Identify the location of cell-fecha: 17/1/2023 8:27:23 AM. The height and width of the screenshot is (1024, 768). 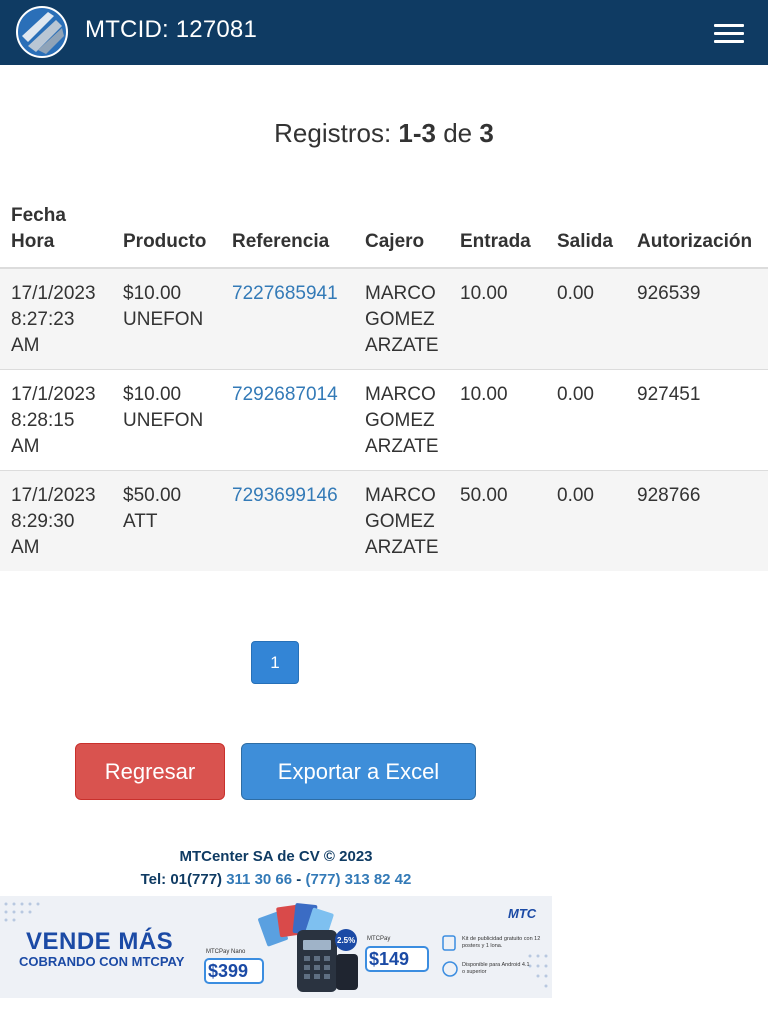
(53, 319).